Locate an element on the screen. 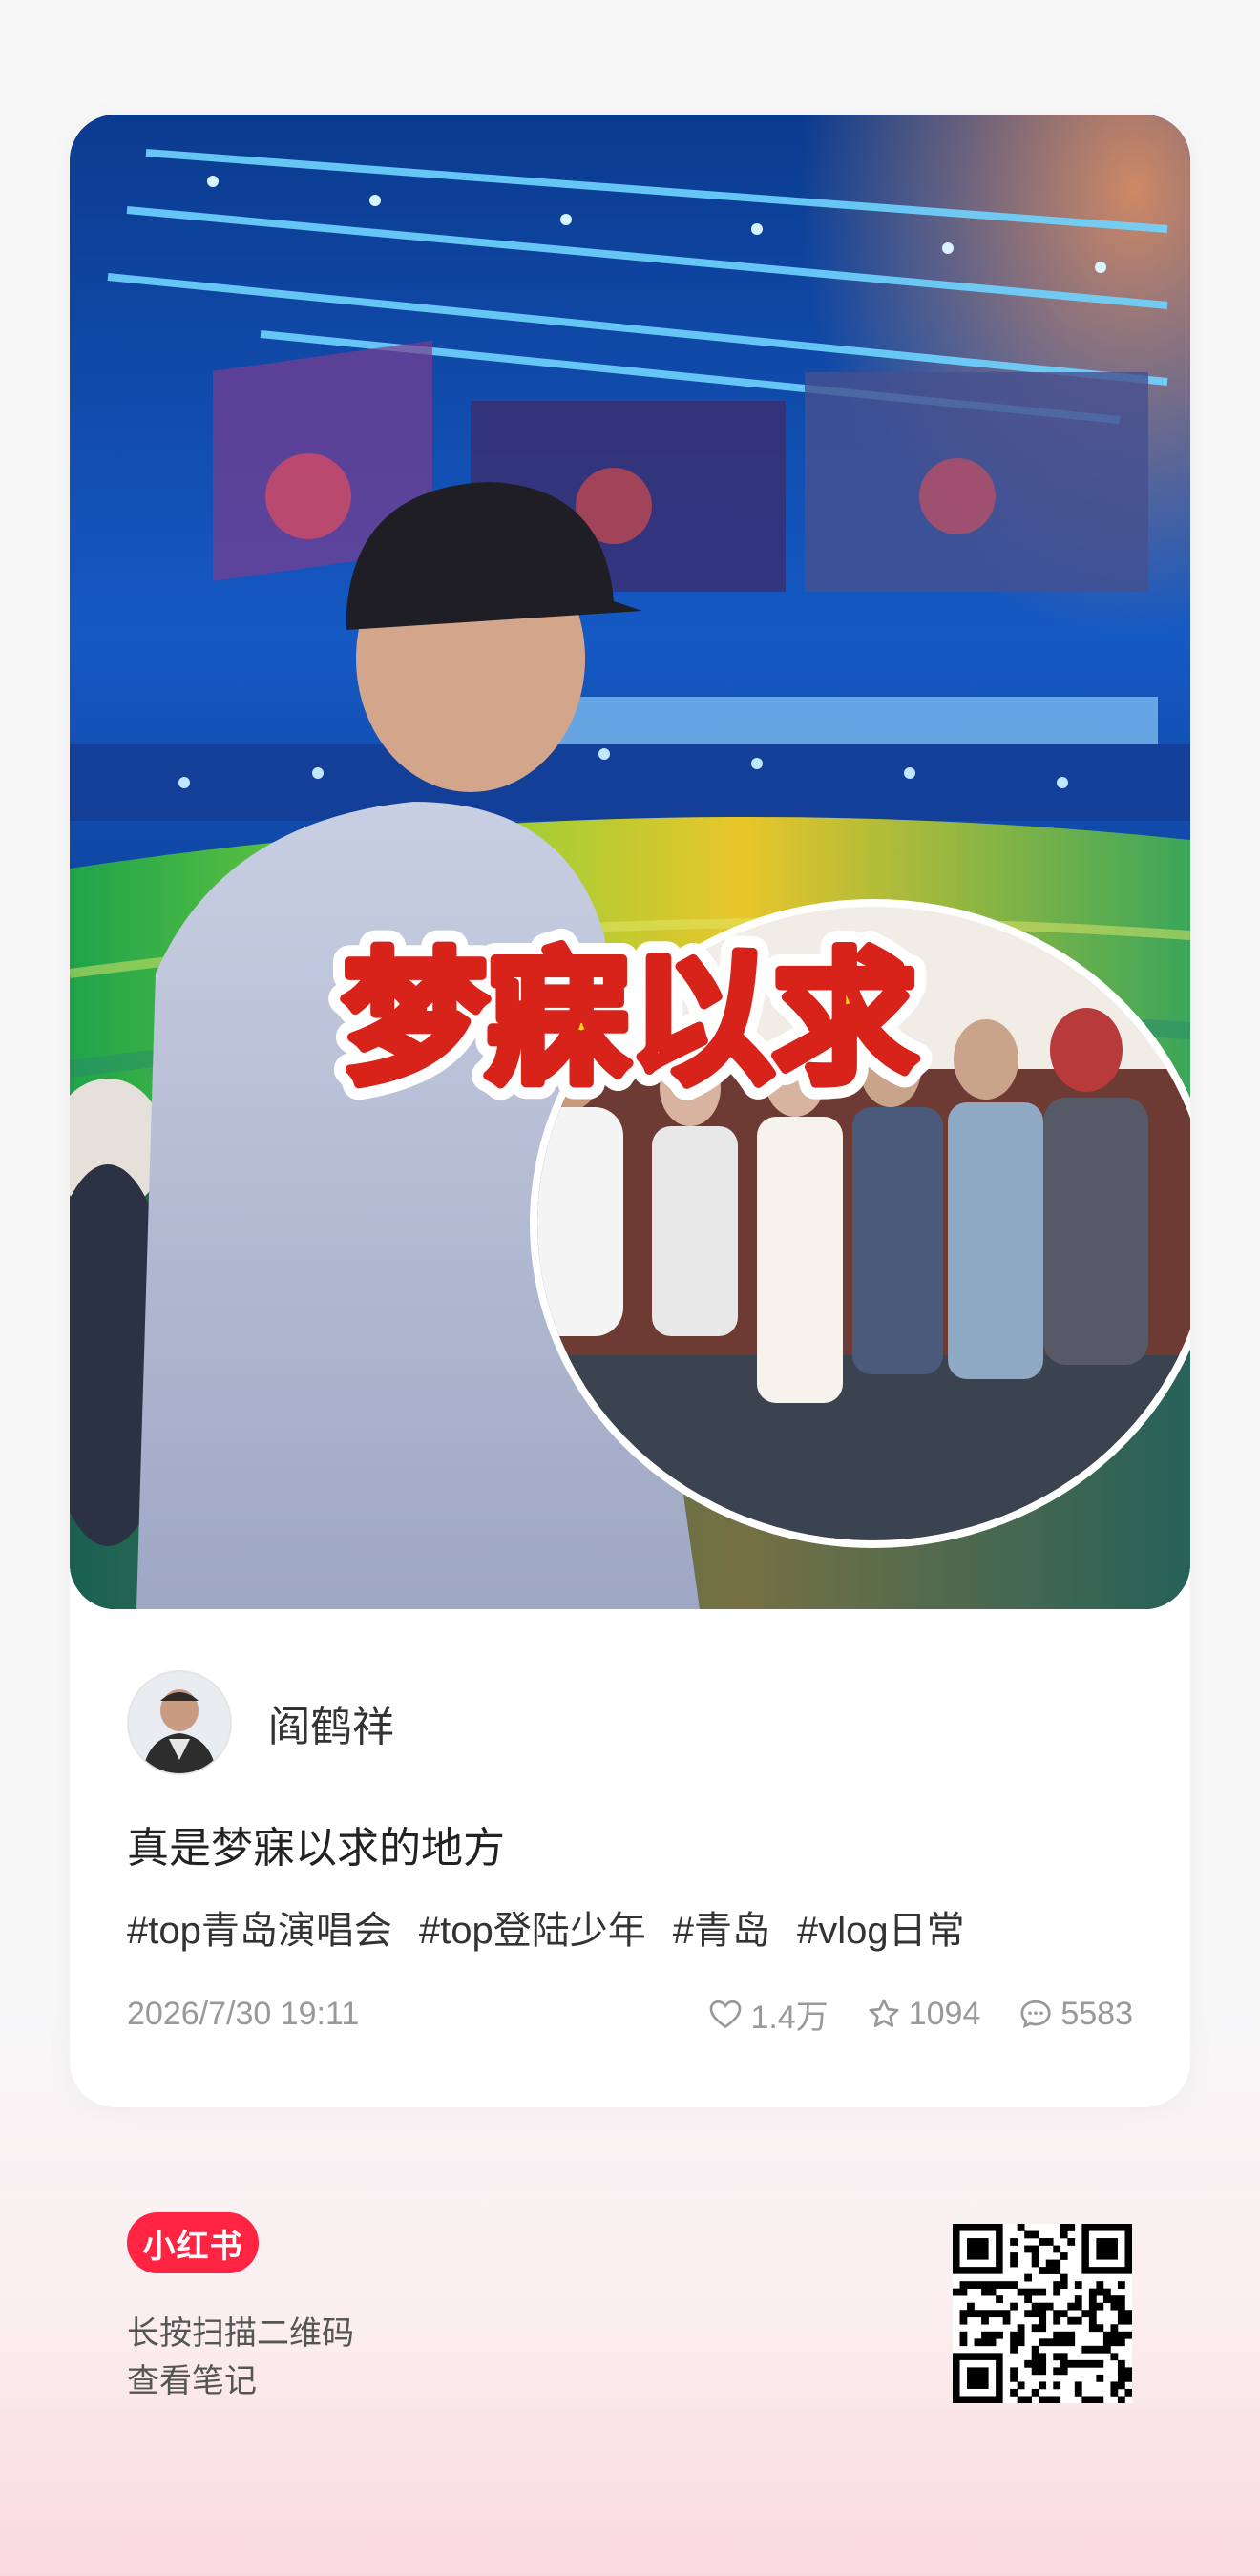  stats: 1.4万 1094 5583 is located at coordinates (921, 2015).